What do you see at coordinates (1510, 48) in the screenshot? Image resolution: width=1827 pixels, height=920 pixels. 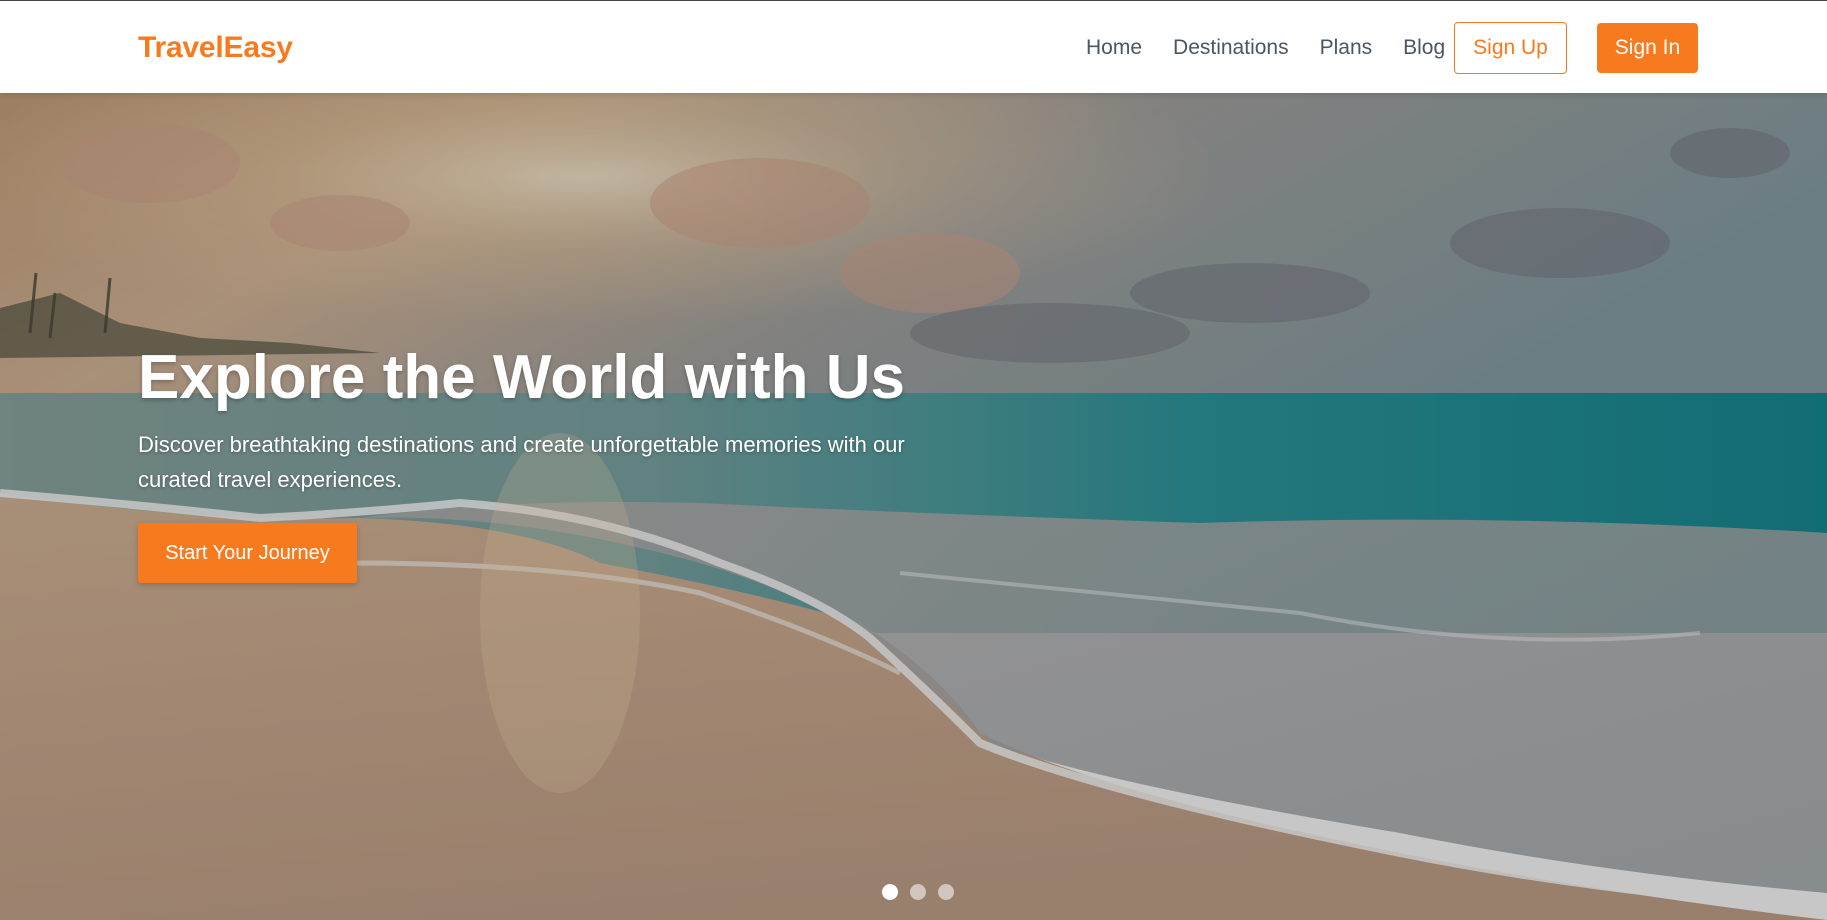 I see `sign-up-button: Sign Up` at bounding box center [1510, 48].